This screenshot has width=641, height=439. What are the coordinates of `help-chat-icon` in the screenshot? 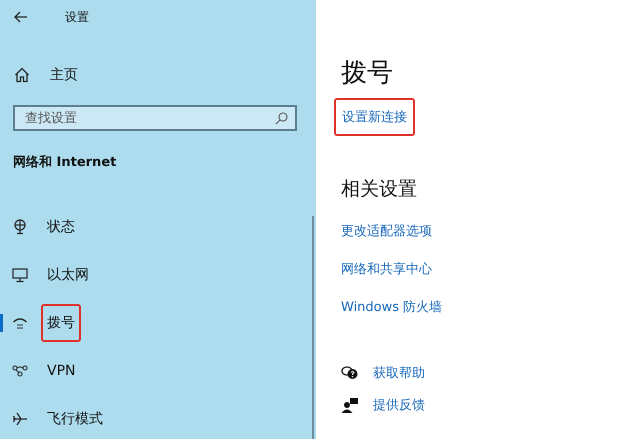 It's located at (350, 373).